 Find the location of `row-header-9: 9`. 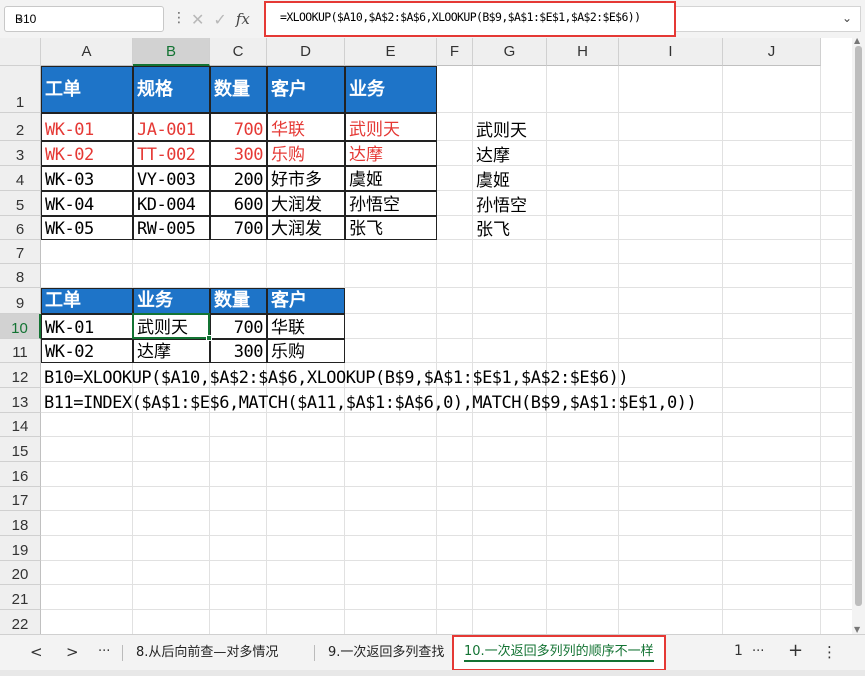

row-header-9: 9 is located at coordinates (20, 301).